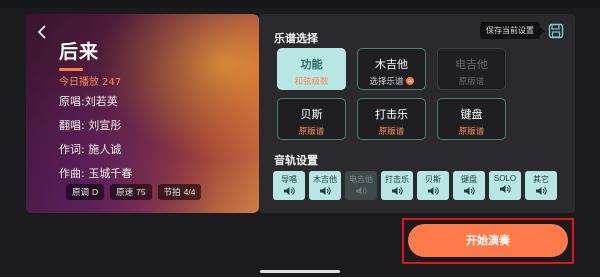  I want to click on track-bass: 贝斯, so click(433, 185).